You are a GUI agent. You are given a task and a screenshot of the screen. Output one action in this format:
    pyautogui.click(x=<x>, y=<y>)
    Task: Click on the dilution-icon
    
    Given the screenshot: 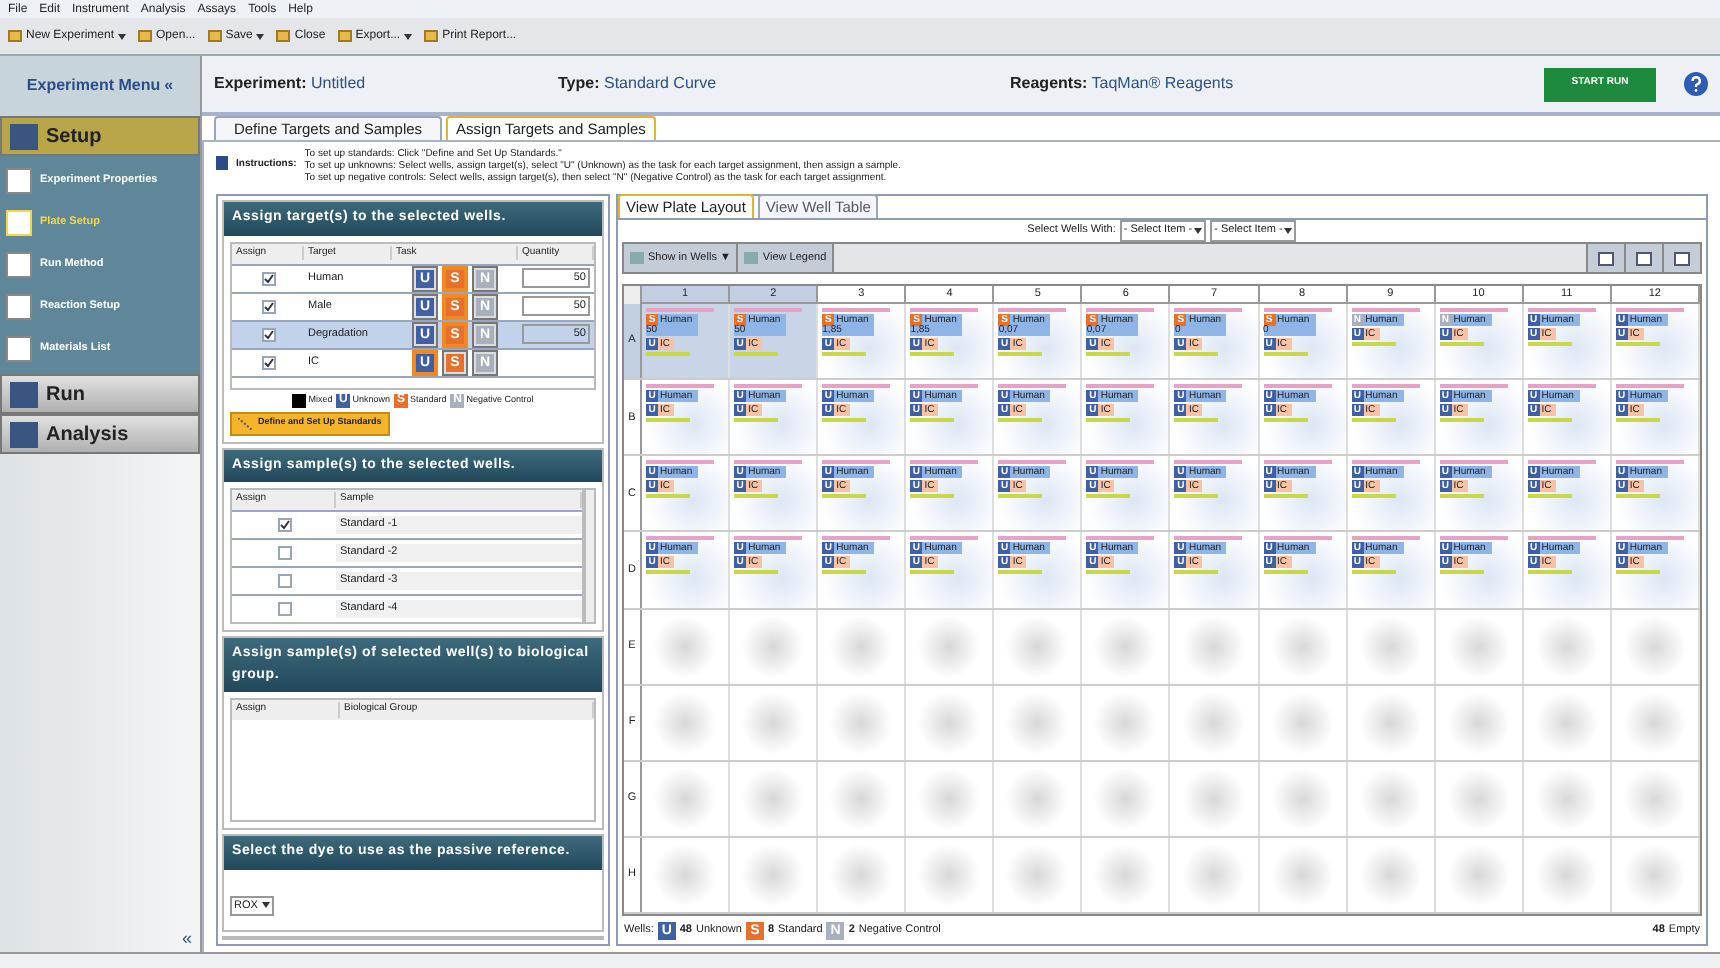 What is the action you would take?
    pyautogui.click(x=245, y=423)
    